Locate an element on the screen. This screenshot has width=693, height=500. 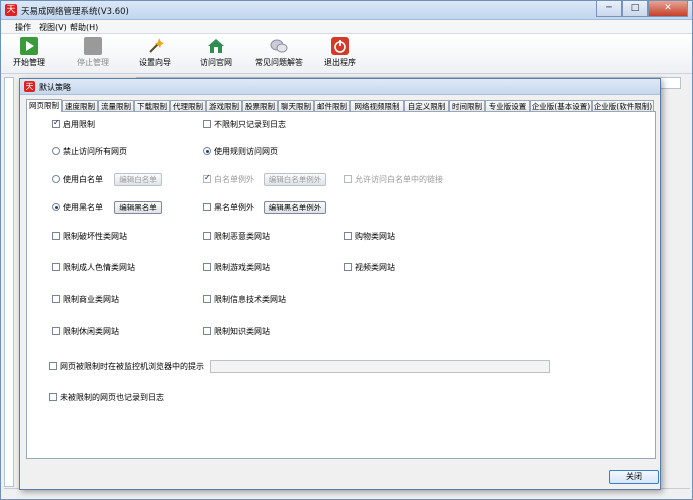
limit-destructive-checkbox: 限制破坏性类网站 is located at coordinates (89, 237).